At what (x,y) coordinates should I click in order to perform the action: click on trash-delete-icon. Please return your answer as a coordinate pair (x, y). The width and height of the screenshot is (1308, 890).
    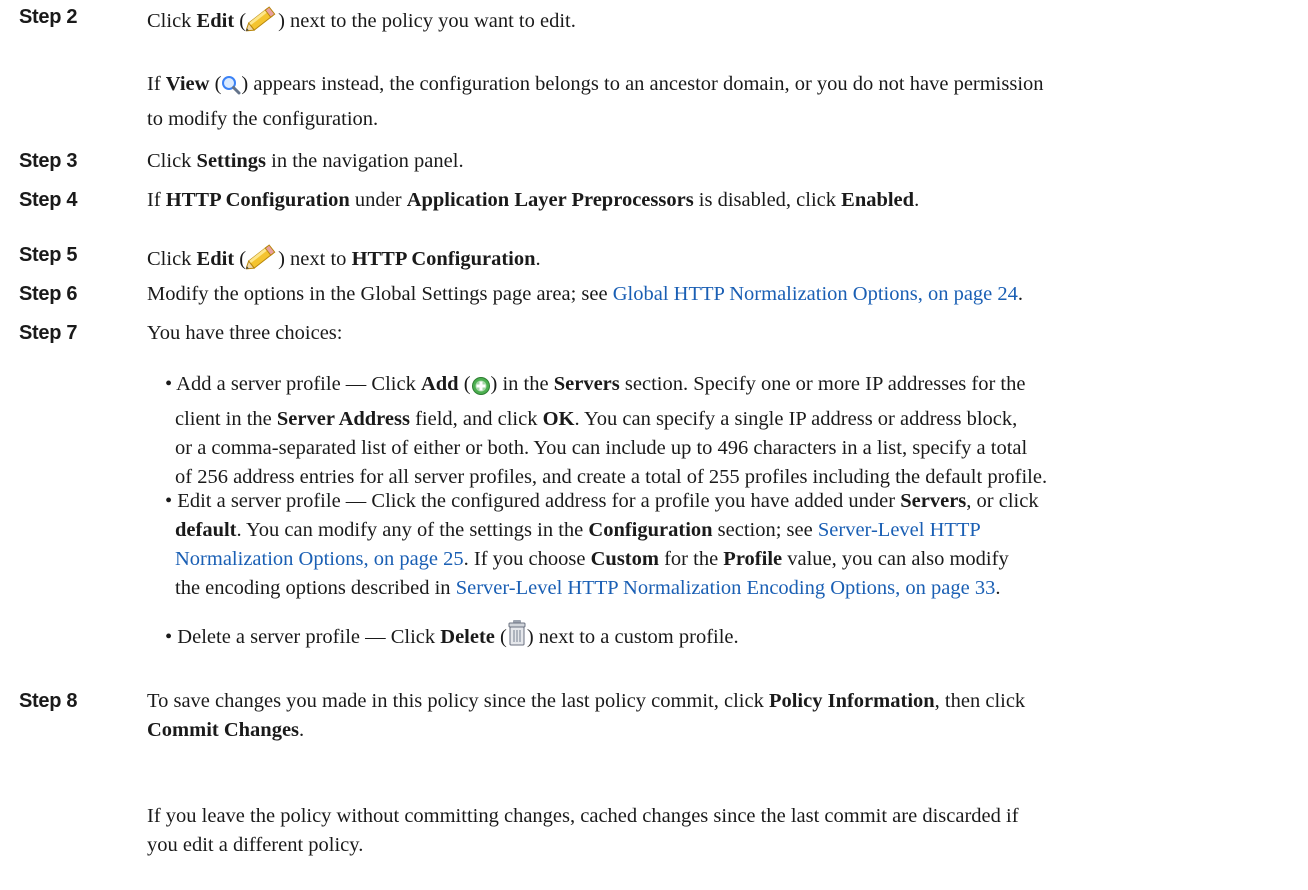
    Looking at the image, I should click on (517, 637).